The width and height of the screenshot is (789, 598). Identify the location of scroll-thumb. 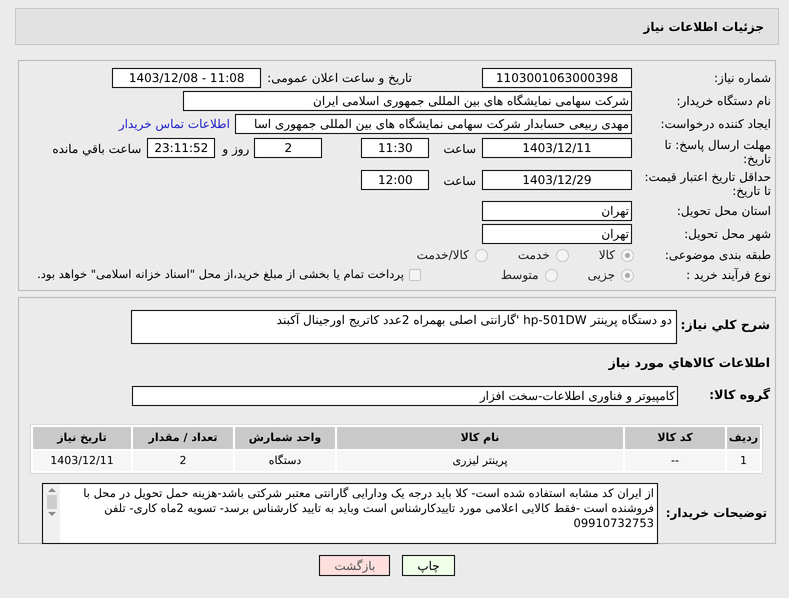
(51, 501).